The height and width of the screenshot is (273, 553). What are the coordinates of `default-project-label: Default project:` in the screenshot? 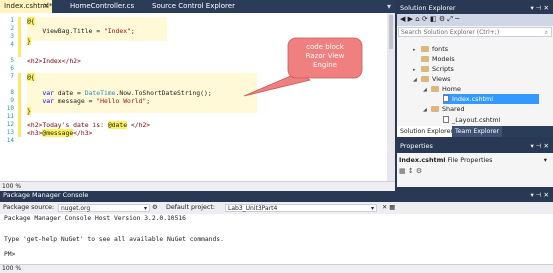 It's located at (190, 207).